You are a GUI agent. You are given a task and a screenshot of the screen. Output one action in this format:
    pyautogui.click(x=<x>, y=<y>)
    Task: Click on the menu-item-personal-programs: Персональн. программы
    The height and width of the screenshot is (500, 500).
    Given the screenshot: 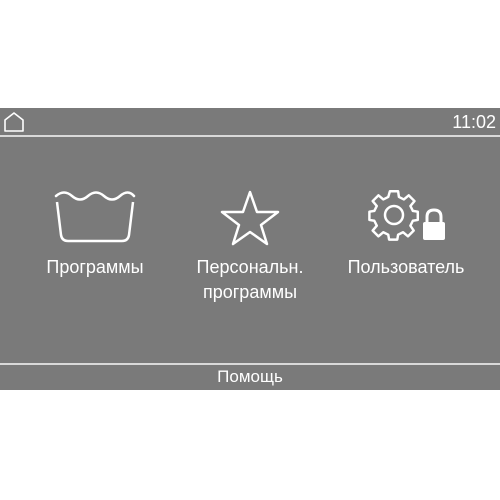 What is the action you would take?
    pyautogui.click(x=250, y=246)
    